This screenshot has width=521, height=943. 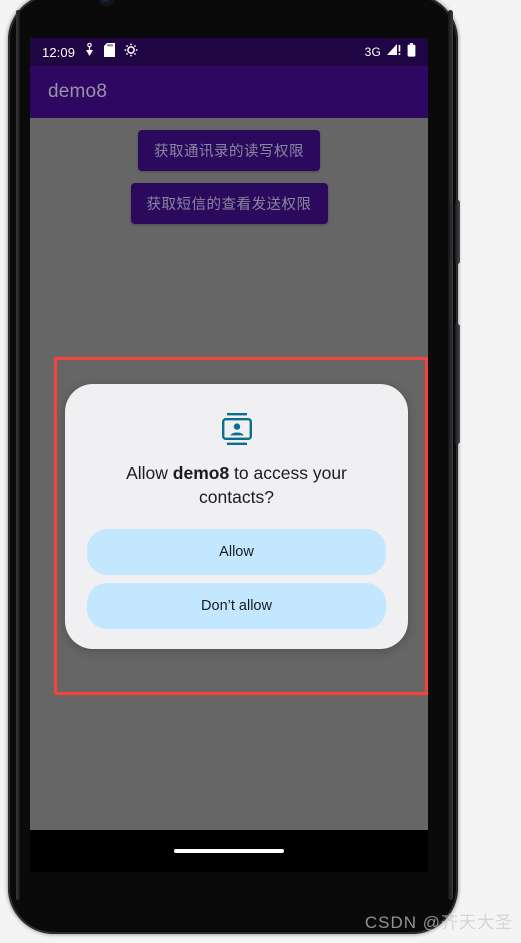 I want to click on gesture-navigation-bar, so click(x=229, y=851).